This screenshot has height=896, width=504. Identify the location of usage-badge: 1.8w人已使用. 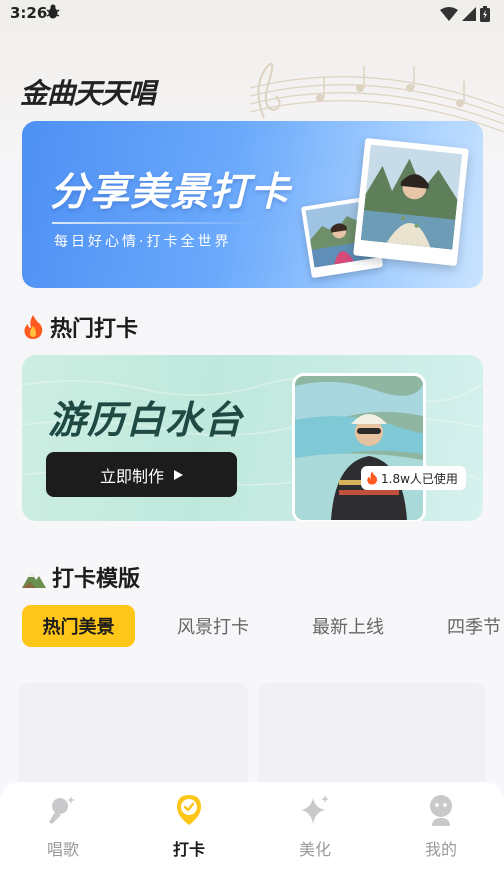
(413, 478).